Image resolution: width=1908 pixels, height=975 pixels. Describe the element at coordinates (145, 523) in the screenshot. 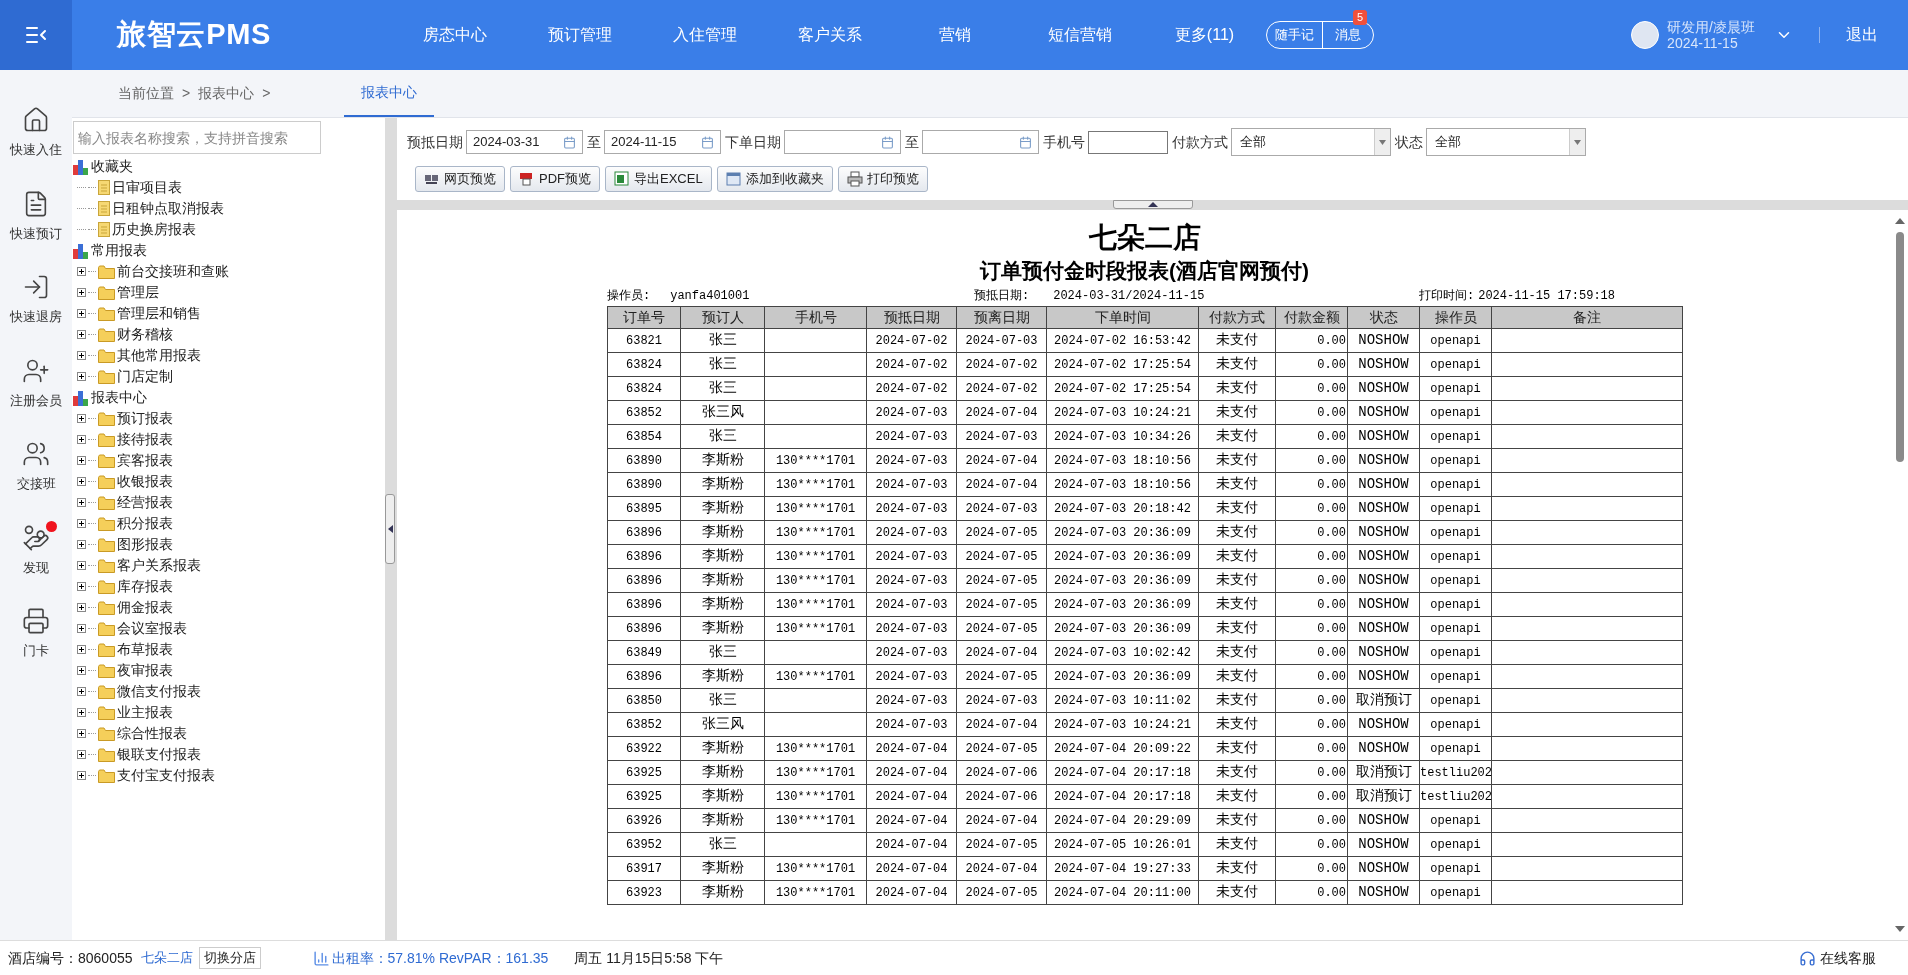

I see `tree-item: 积分报表` at that location.